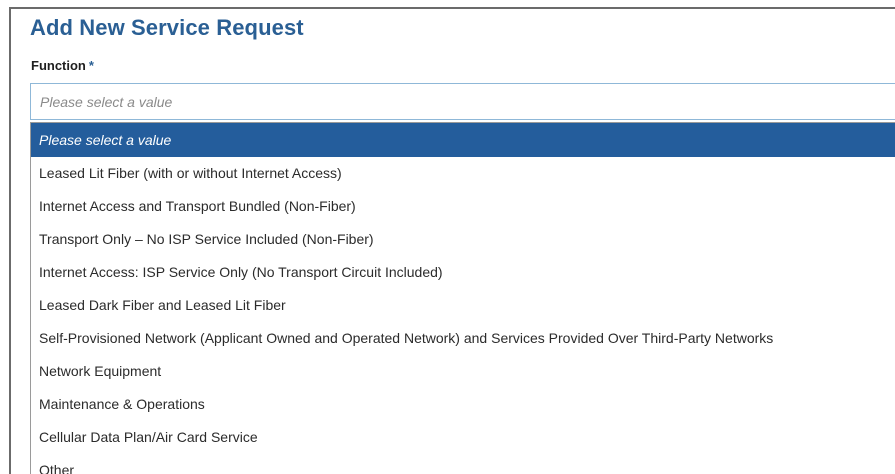 The height and width of the screenshot is (474, 895). I want to click on function-field-label: Function *, so click(62, 65).